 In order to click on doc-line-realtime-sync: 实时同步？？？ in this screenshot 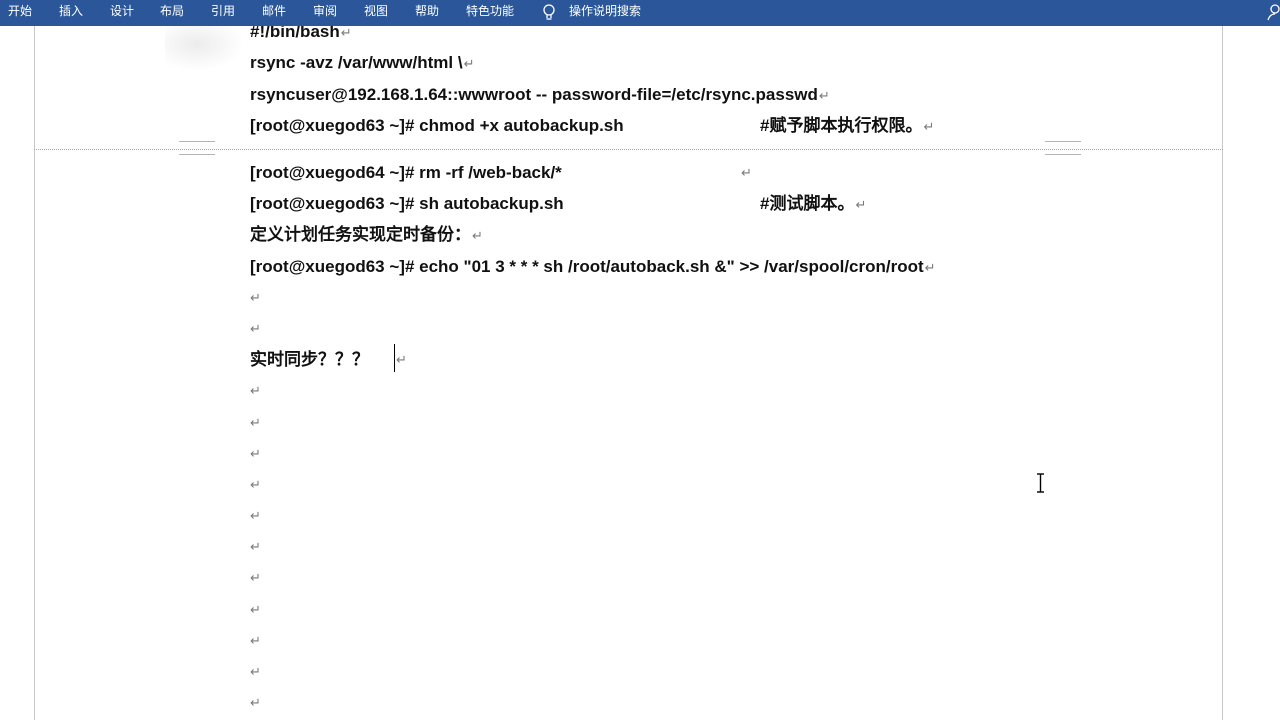, I will do `click(309, 360)`.